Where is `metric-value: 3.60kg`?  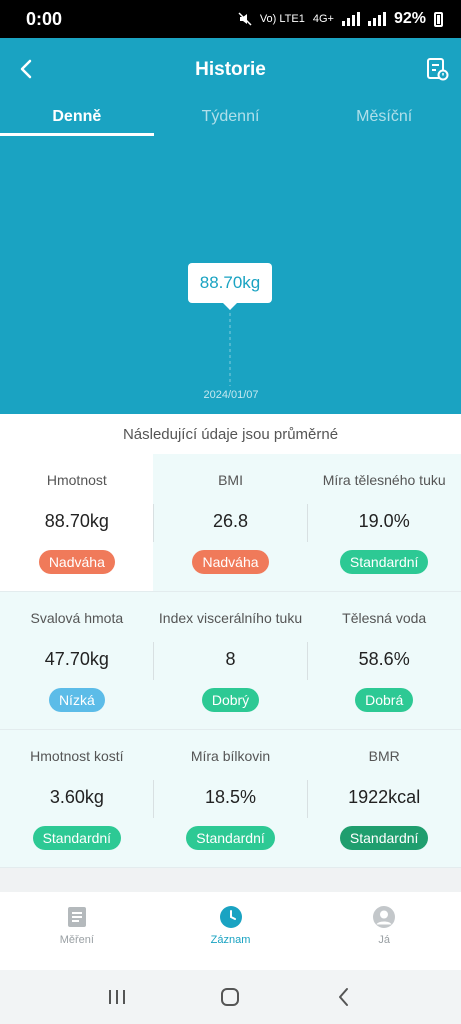 metric-value: 3.60kg is located at coordinates (76, 797).